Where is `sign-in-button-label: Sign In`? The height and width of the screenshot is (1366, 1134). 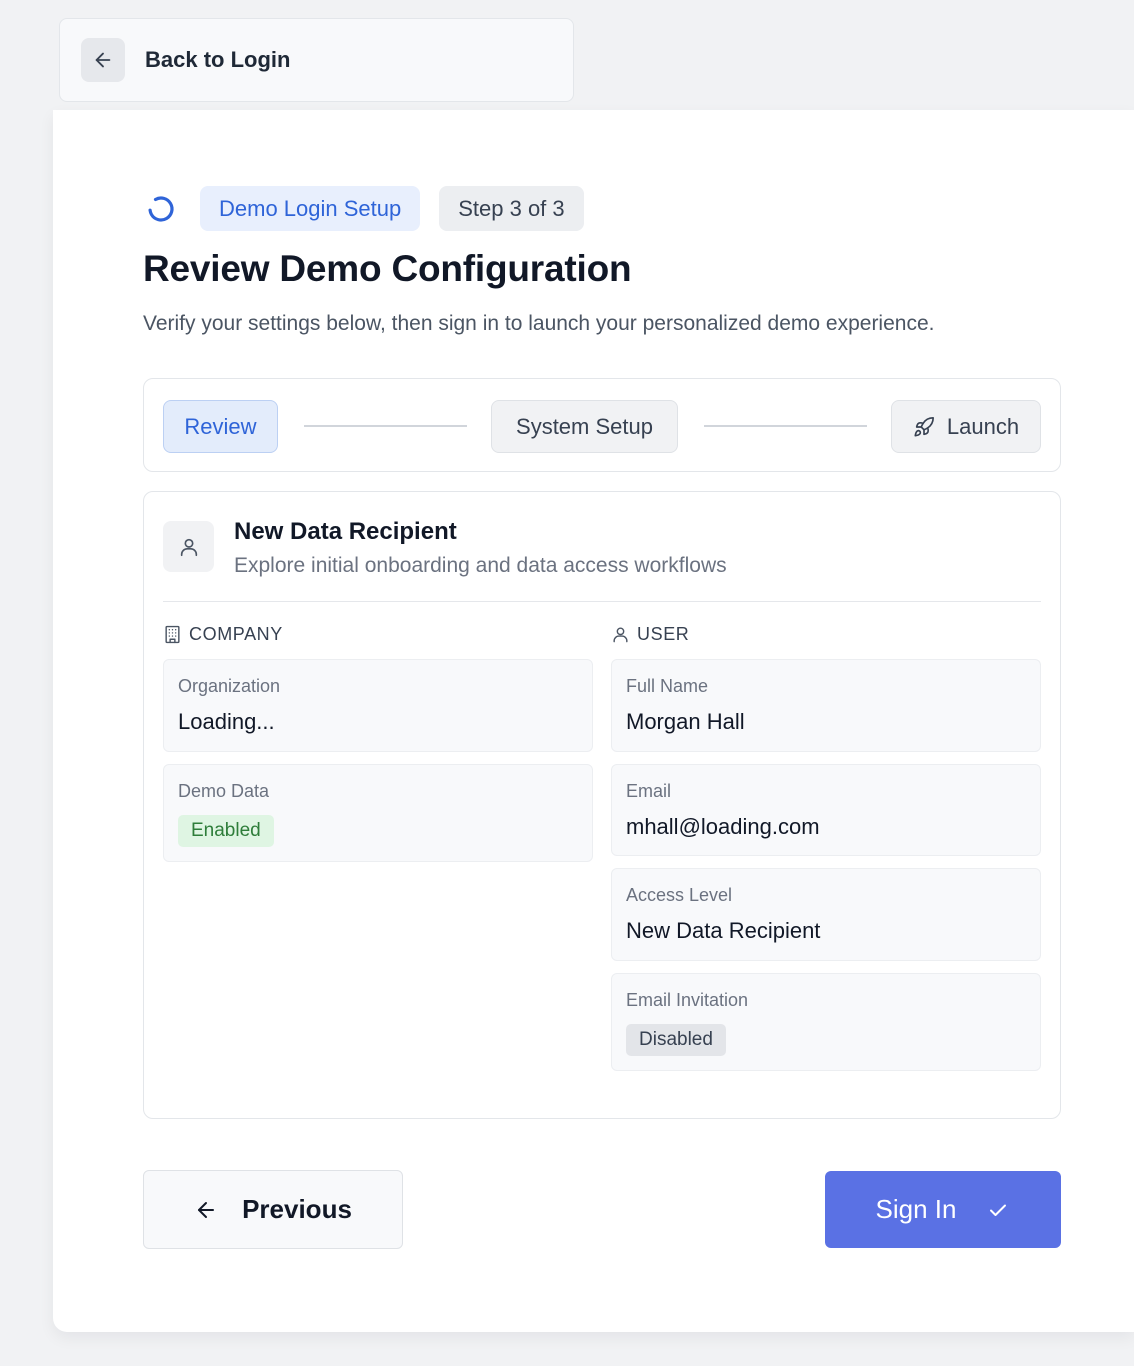
sign-in-button-label: Sign In is located at coordinates (916, 1209).